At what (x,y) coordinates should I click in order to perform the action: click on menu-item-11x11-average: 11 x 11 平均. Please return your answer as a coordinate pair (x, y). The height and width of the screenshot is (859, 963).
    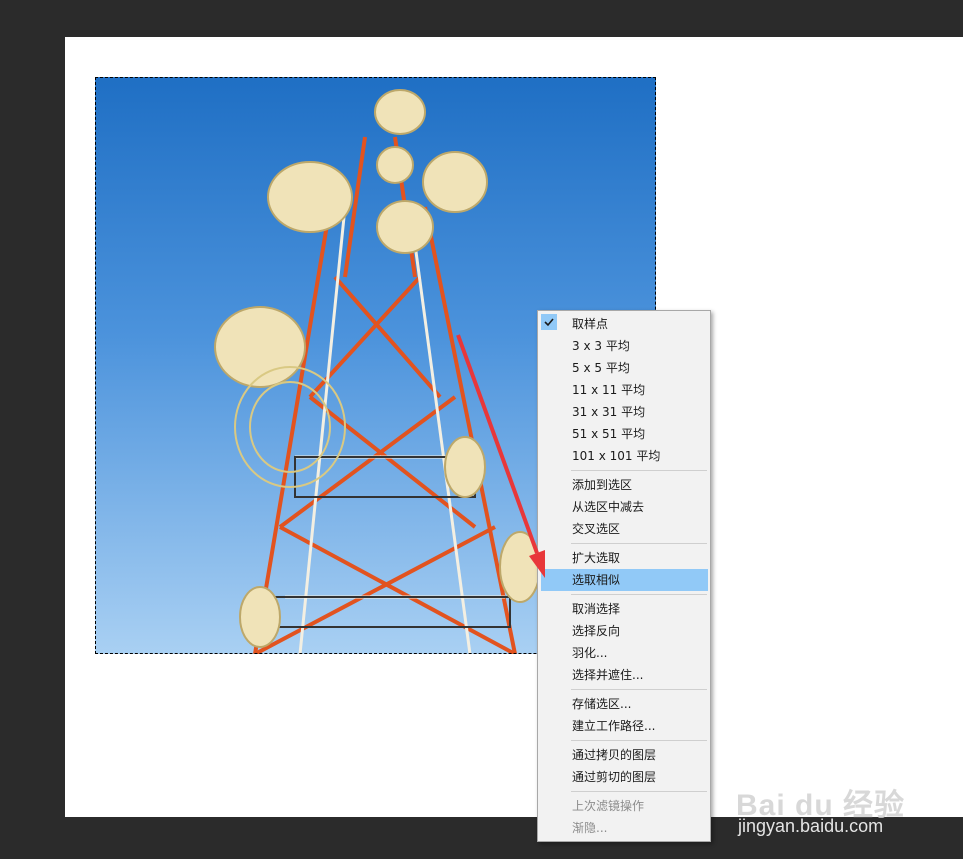
    Looking at the image, I should click on (624, 390).